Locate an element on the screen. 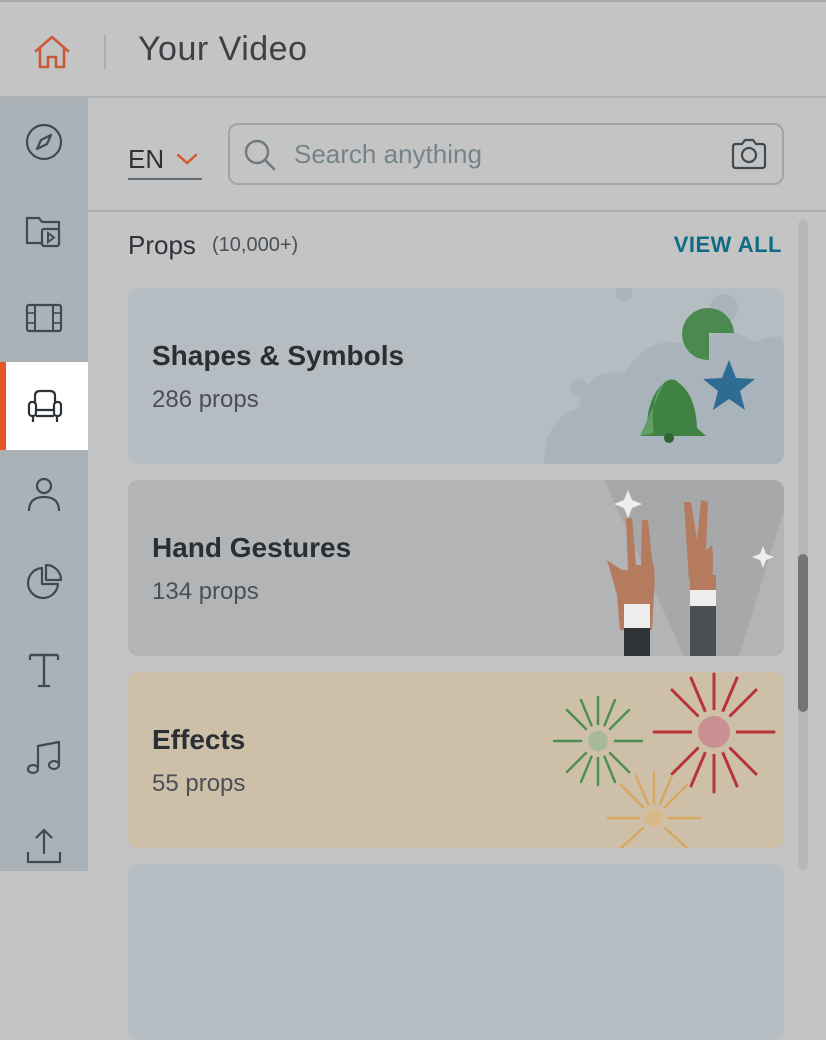  sidebar-item-props is located at coordinates (45, 406).